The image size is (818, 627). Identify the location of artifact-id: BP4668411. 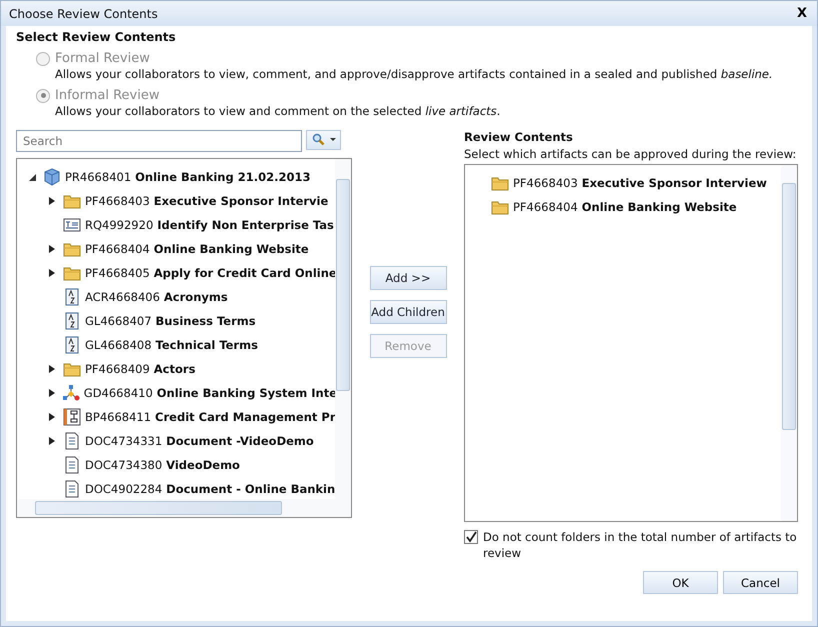
(118, 417).